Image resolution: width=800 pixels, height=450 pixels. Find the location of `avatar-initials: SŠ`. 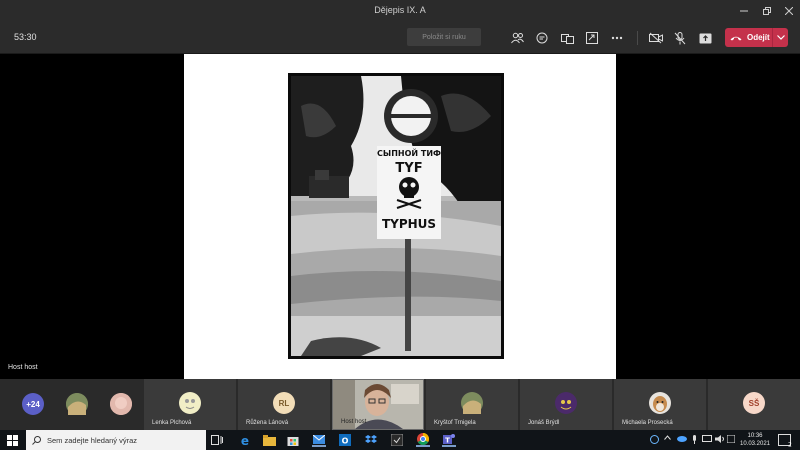

avatar-initials: SŠ is located at coordinates (754, 403).